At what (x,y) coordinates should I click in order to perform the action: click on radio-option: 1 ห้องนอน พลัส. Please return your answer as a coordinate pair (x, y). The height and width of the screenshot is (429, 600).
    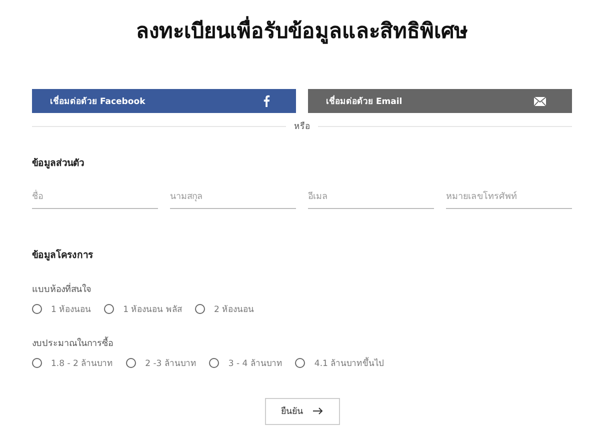
    Looking at the image, I should click on (143, 309).